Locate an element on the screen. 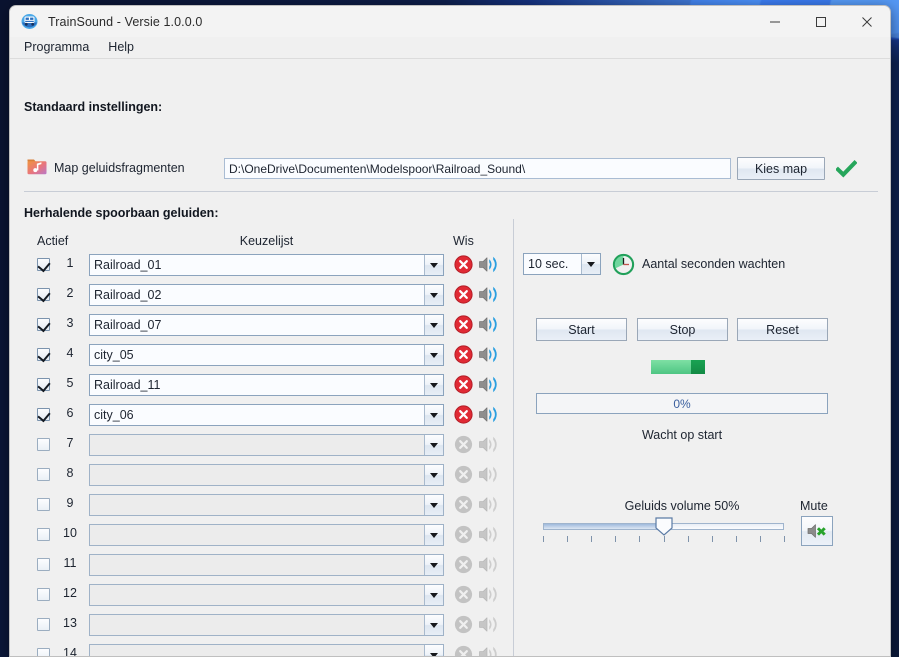 The width and height of the screenshot is (899, 657). sound-row: 12 is located at coordinates (260, 596).